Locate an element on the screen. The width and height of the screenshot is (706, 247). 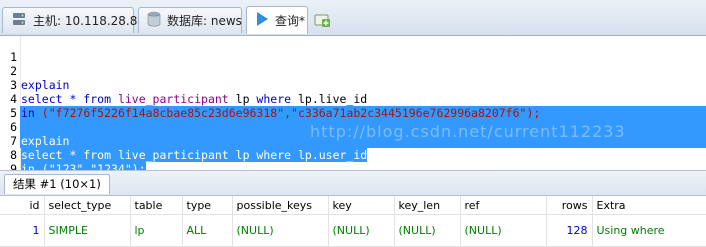
server-icon is located at coordinates (19, 20).